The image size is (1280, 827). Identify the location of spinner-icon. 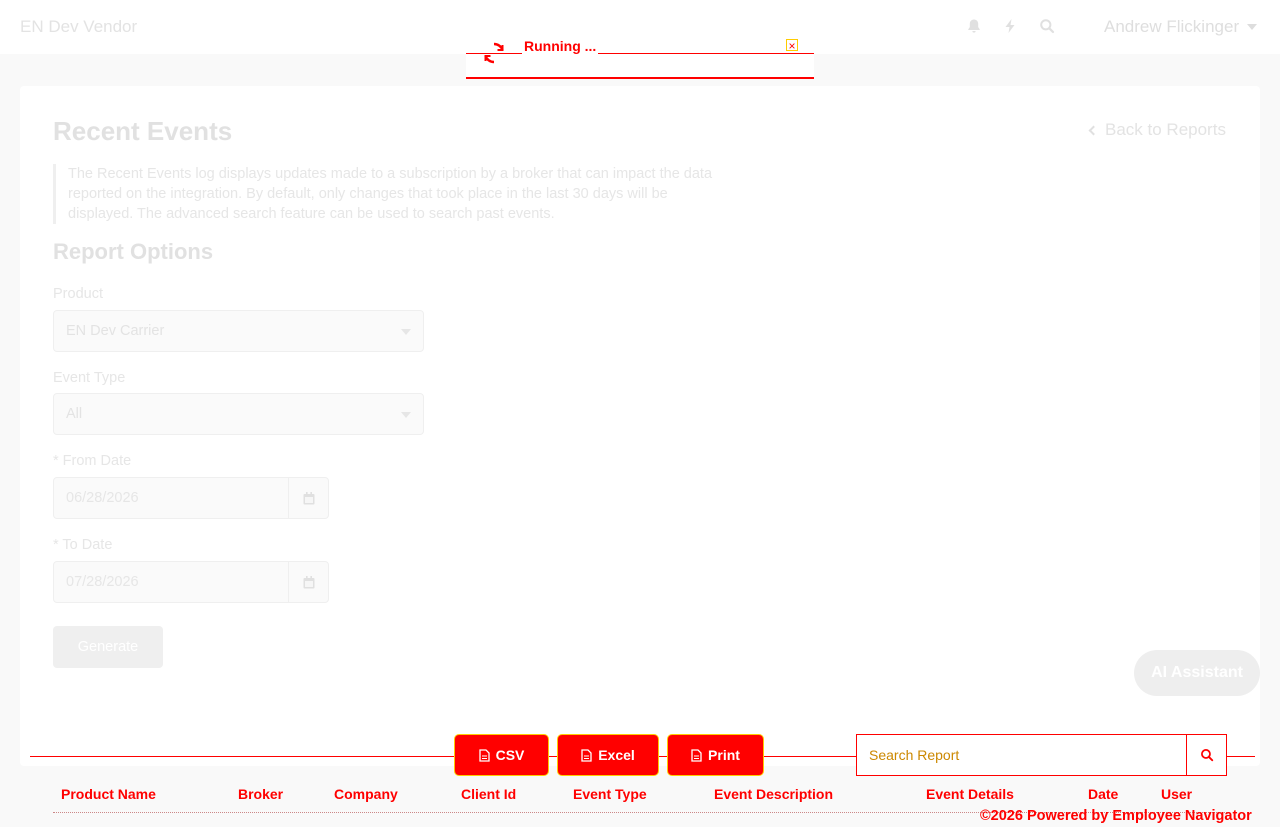
(494, 53).